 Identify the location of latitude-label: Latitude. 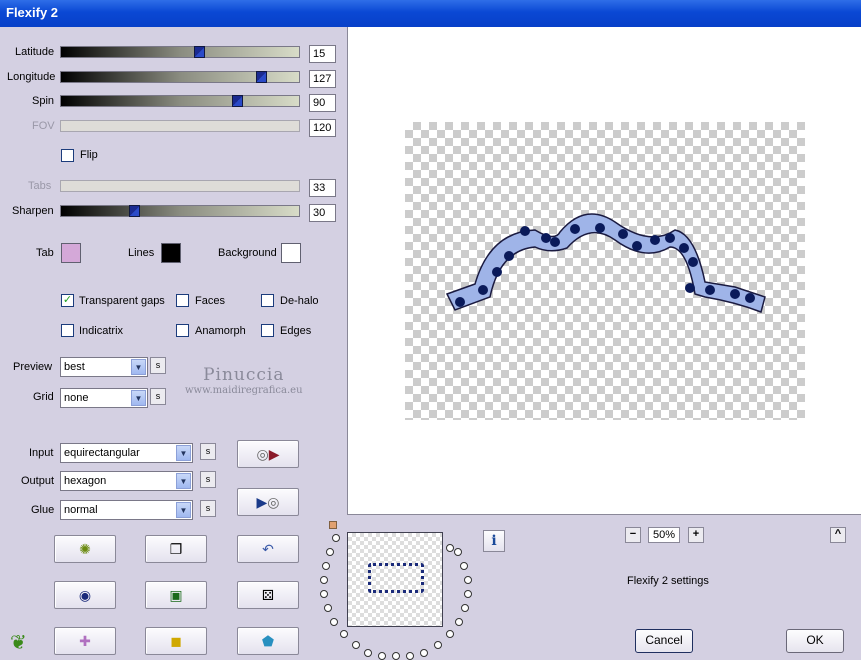
(35, 52).